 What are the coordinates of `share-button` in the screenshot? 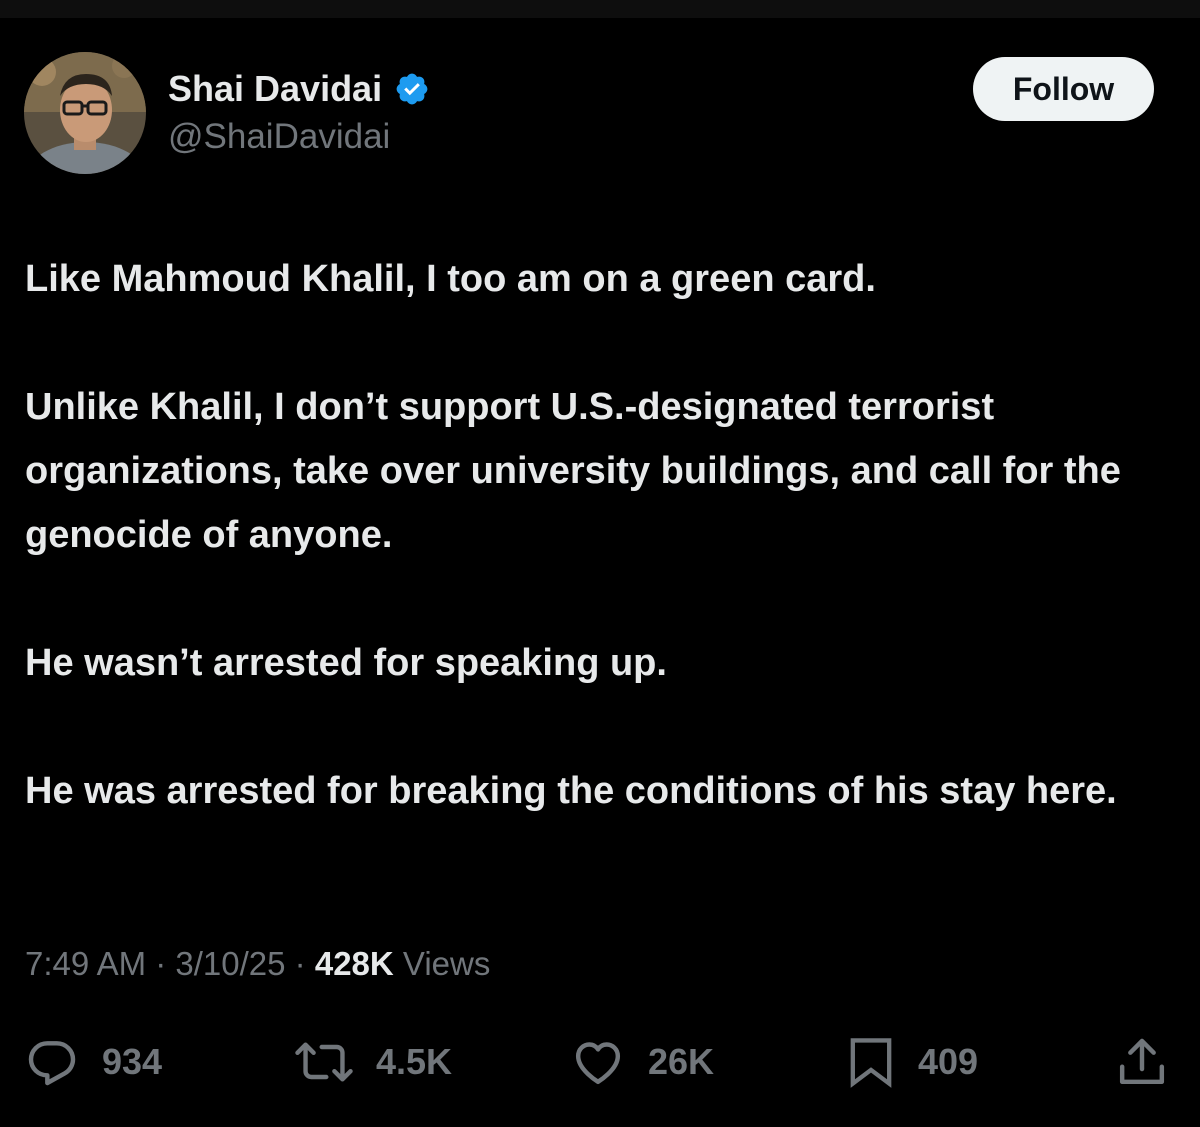 It's located at (1142, 1062).